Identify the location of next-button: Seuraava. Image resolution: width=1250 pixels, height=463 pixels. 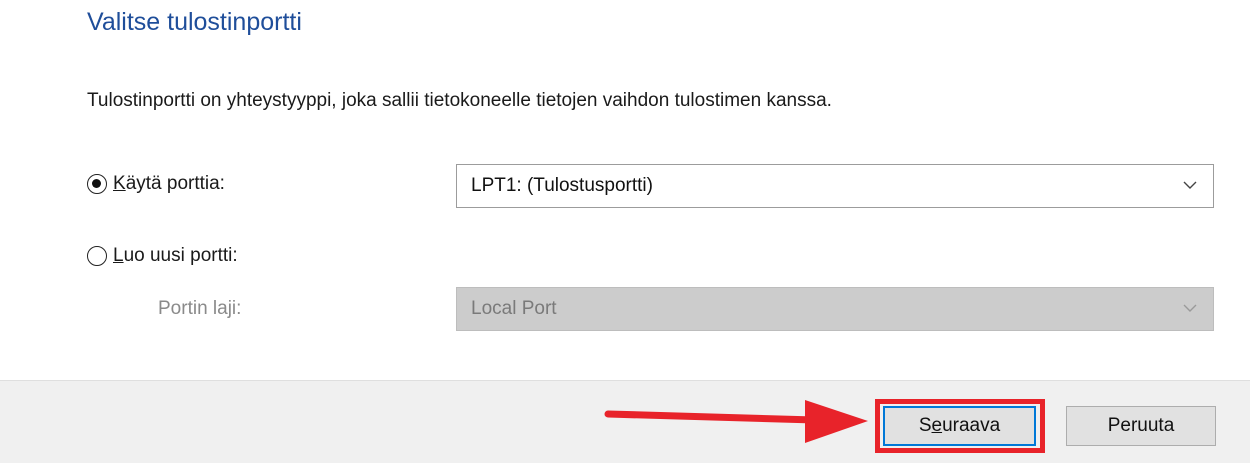
(959, 426).